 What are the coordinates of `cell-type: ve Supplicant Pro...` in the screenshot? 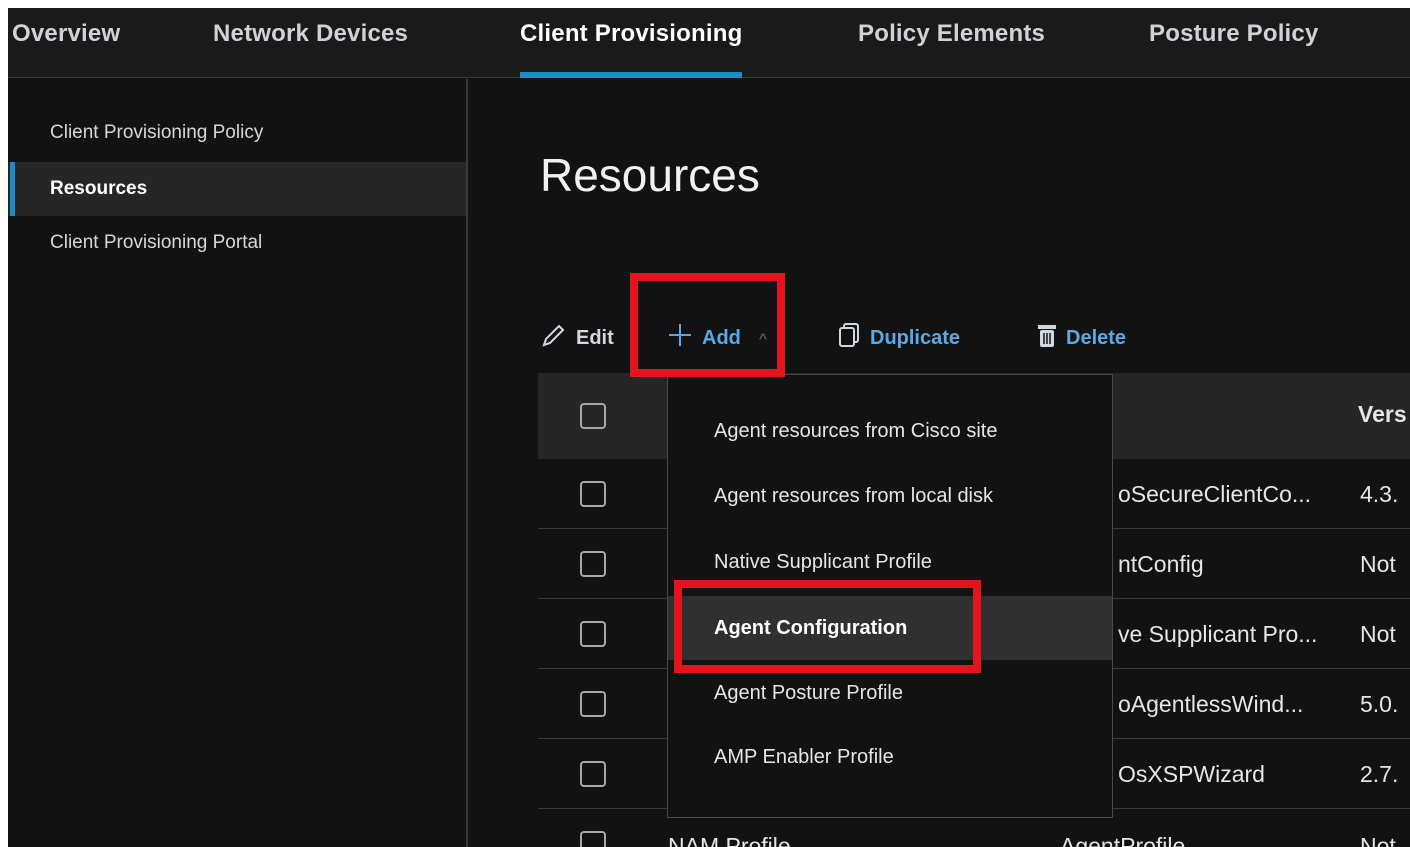 It's located at (1218, 634).